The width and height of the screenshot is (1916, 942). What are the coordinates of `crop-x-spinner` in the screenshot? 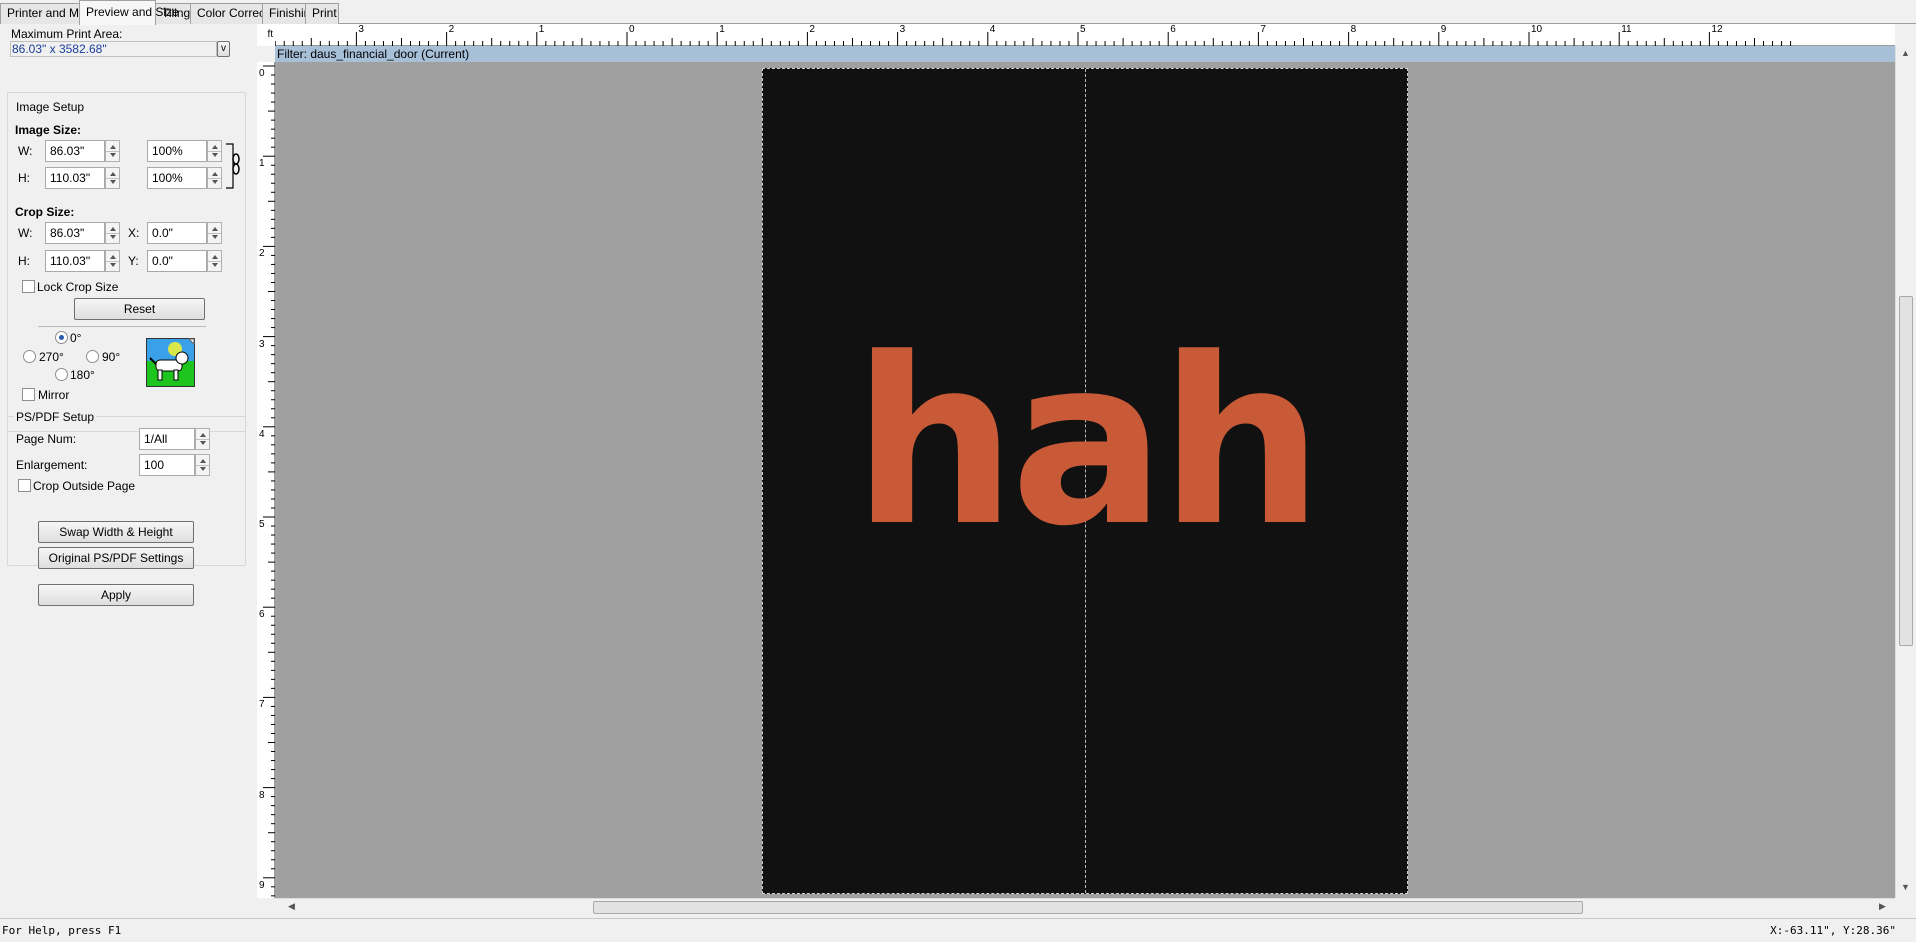 It's located at (214, 233).